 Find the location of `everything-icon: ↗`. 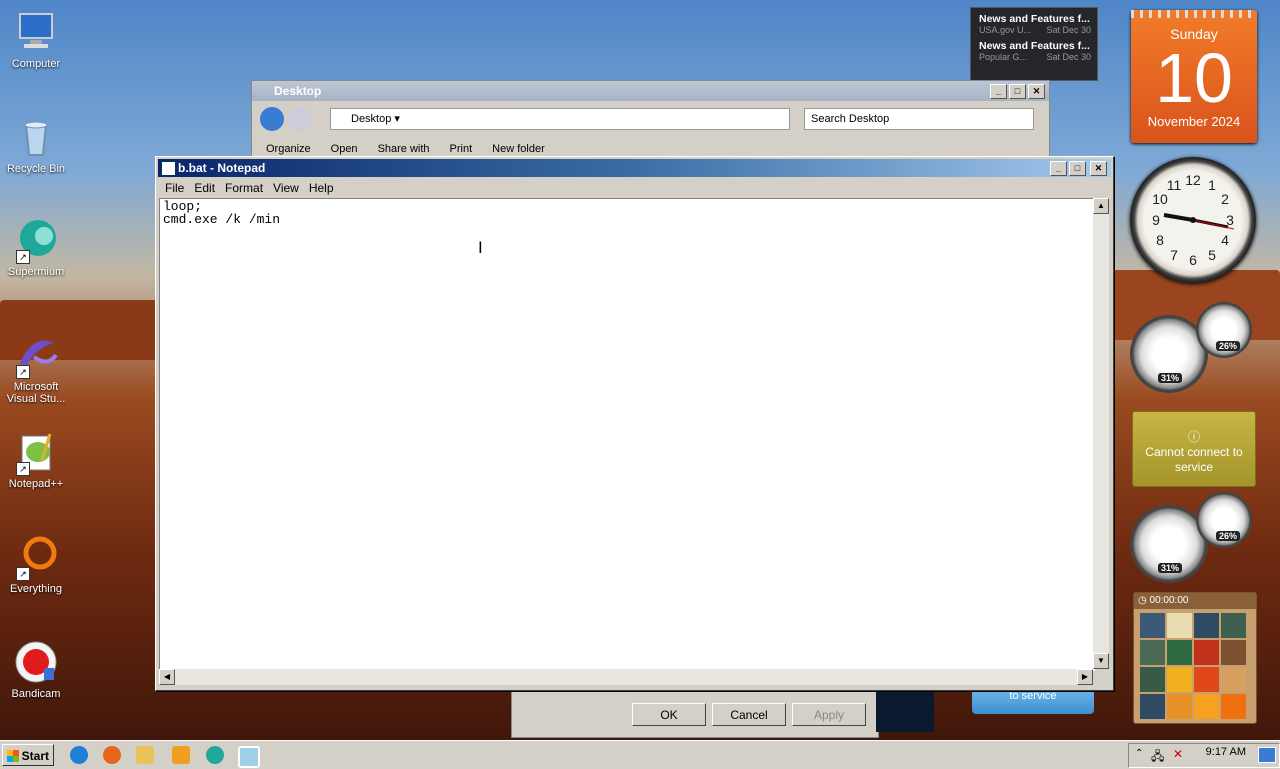

everything-icon: ↗ is located at coordinates (36, 558).